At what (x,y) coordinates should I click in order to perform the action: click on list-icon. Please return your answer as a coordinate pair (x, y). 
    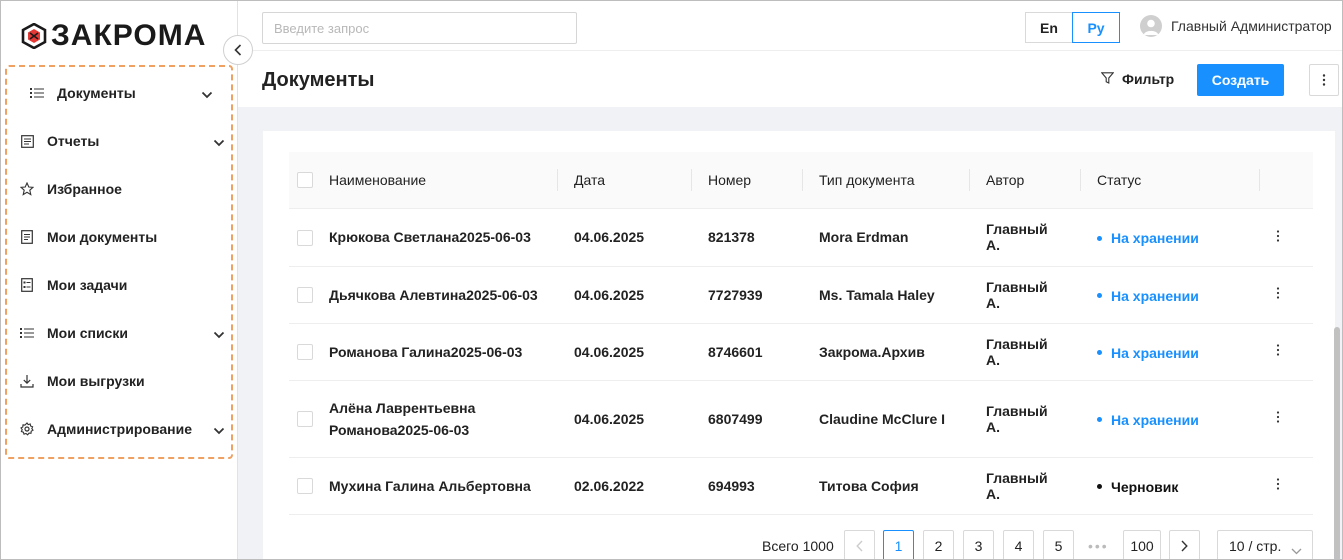
    Looking at the image, I should click on (37, 93).